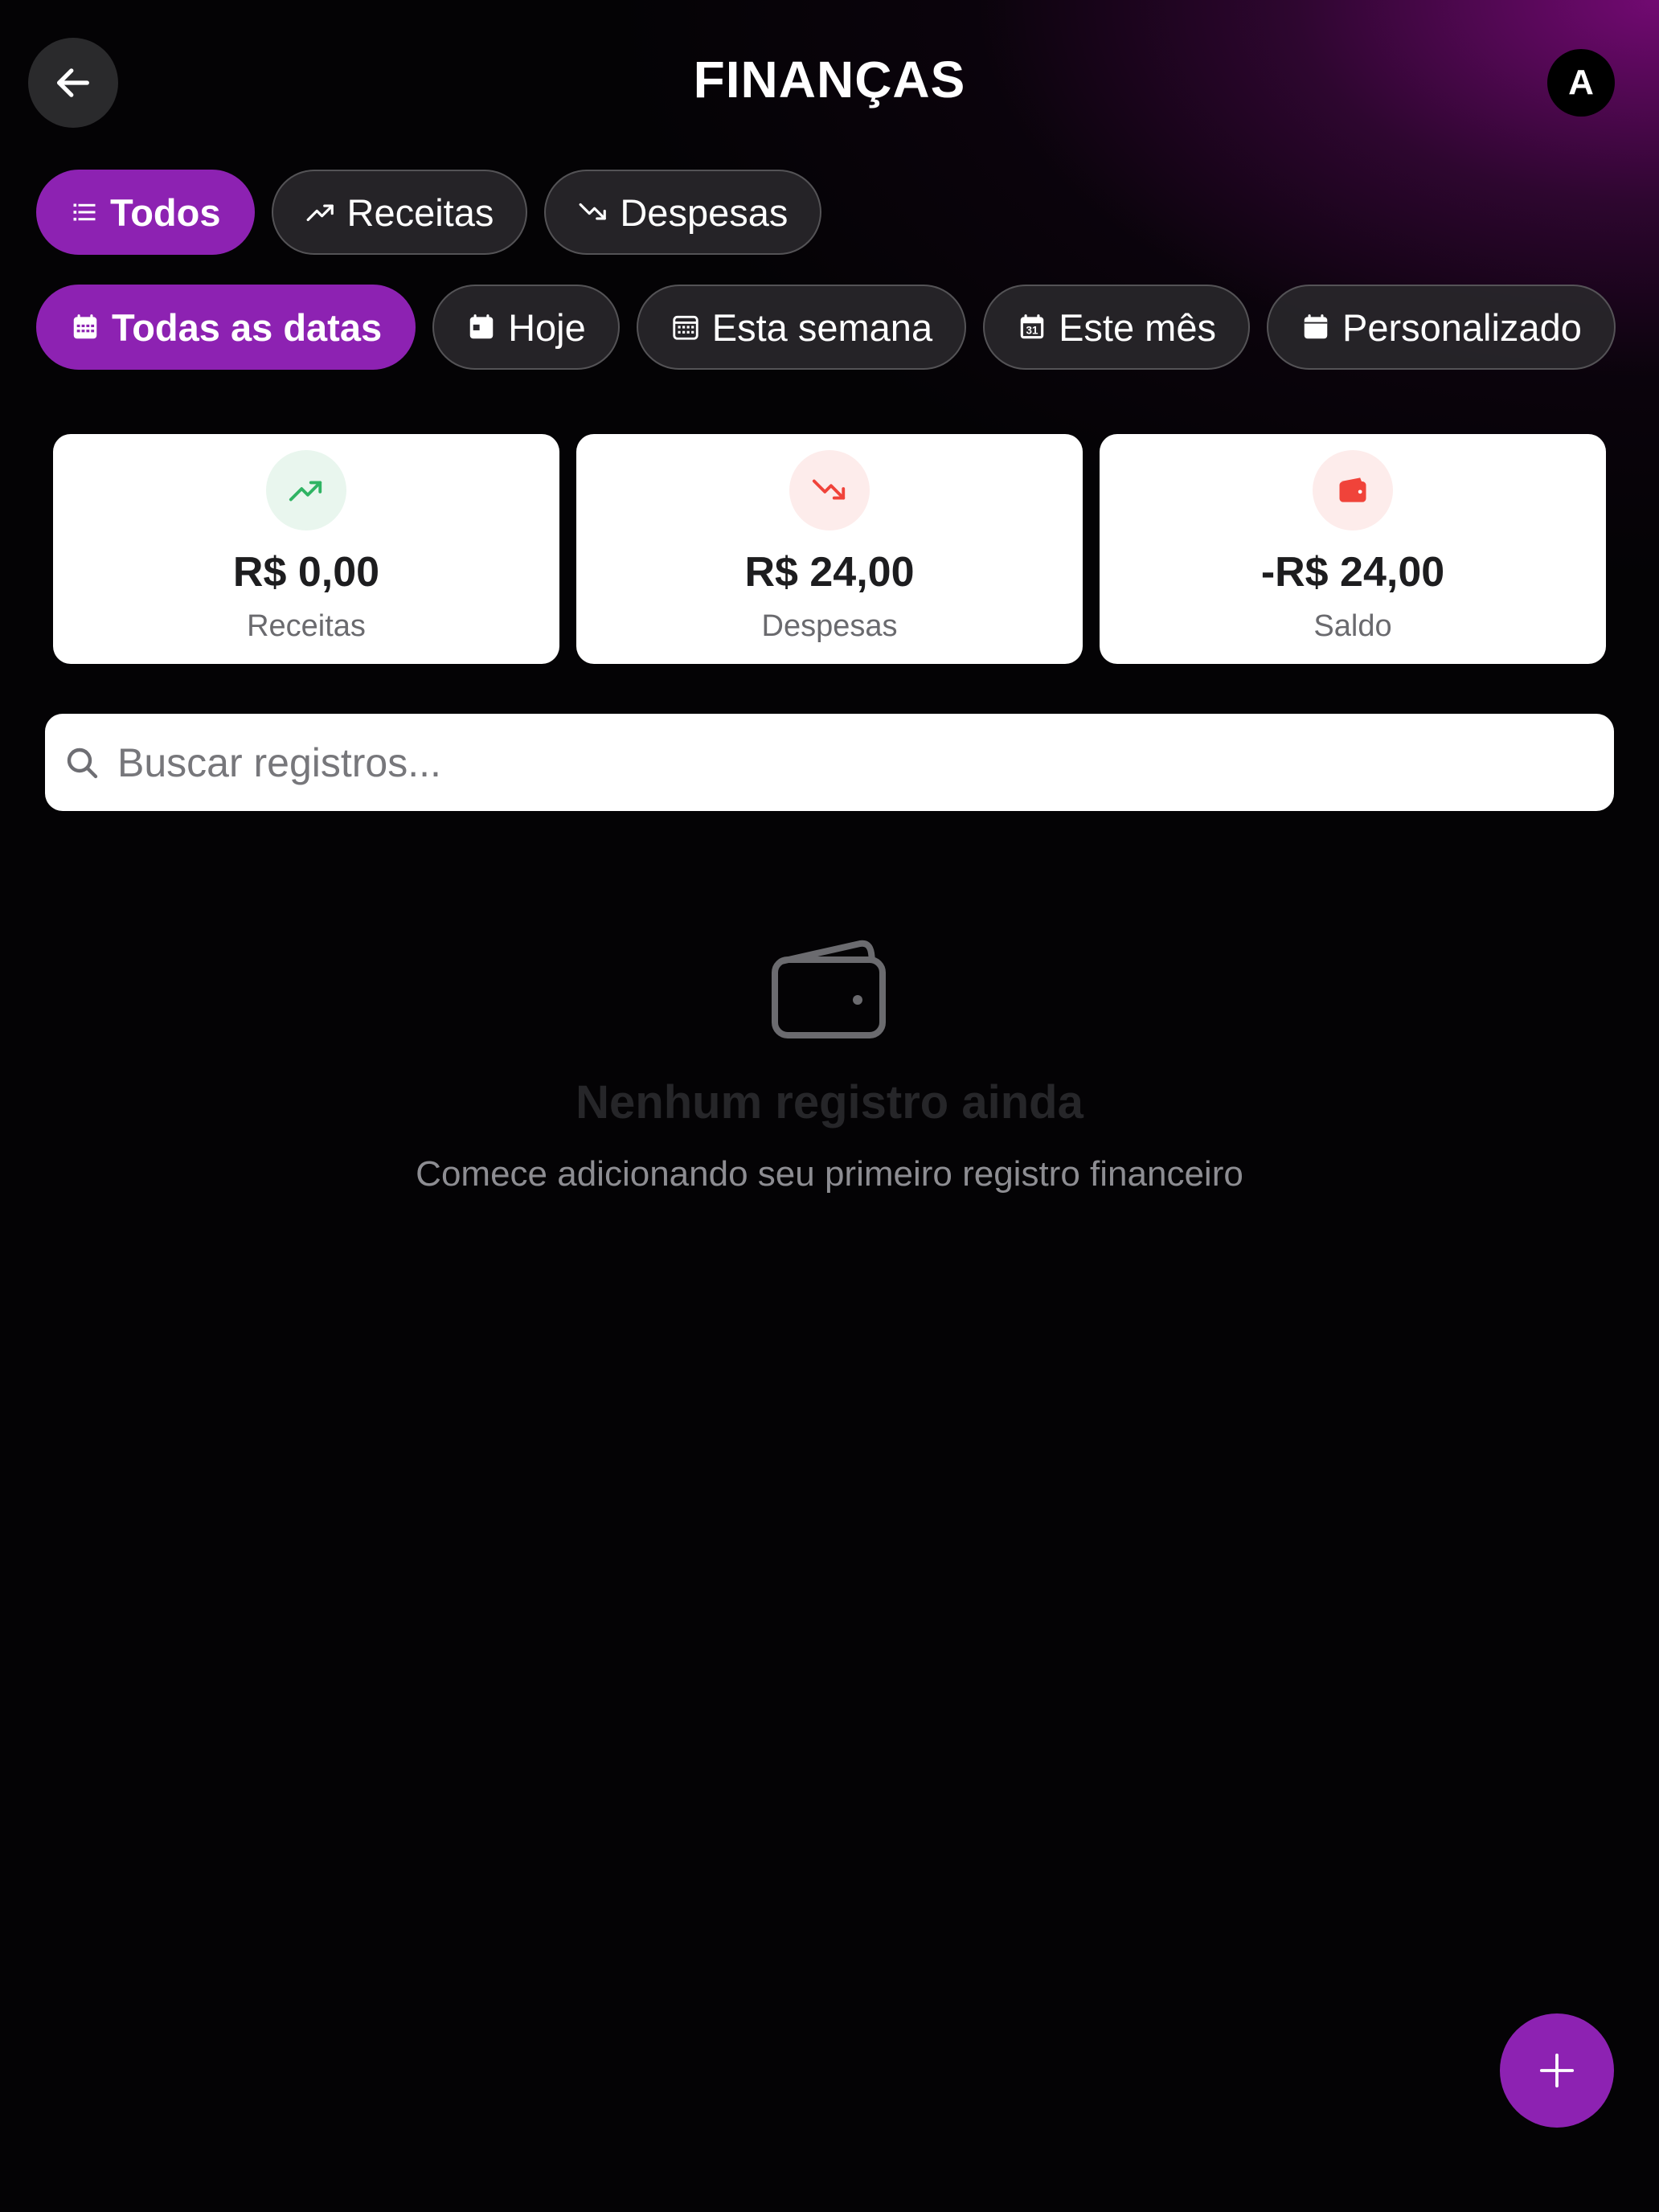  I want to click on date-chip-label: Todas as datas, so click(248, 327).